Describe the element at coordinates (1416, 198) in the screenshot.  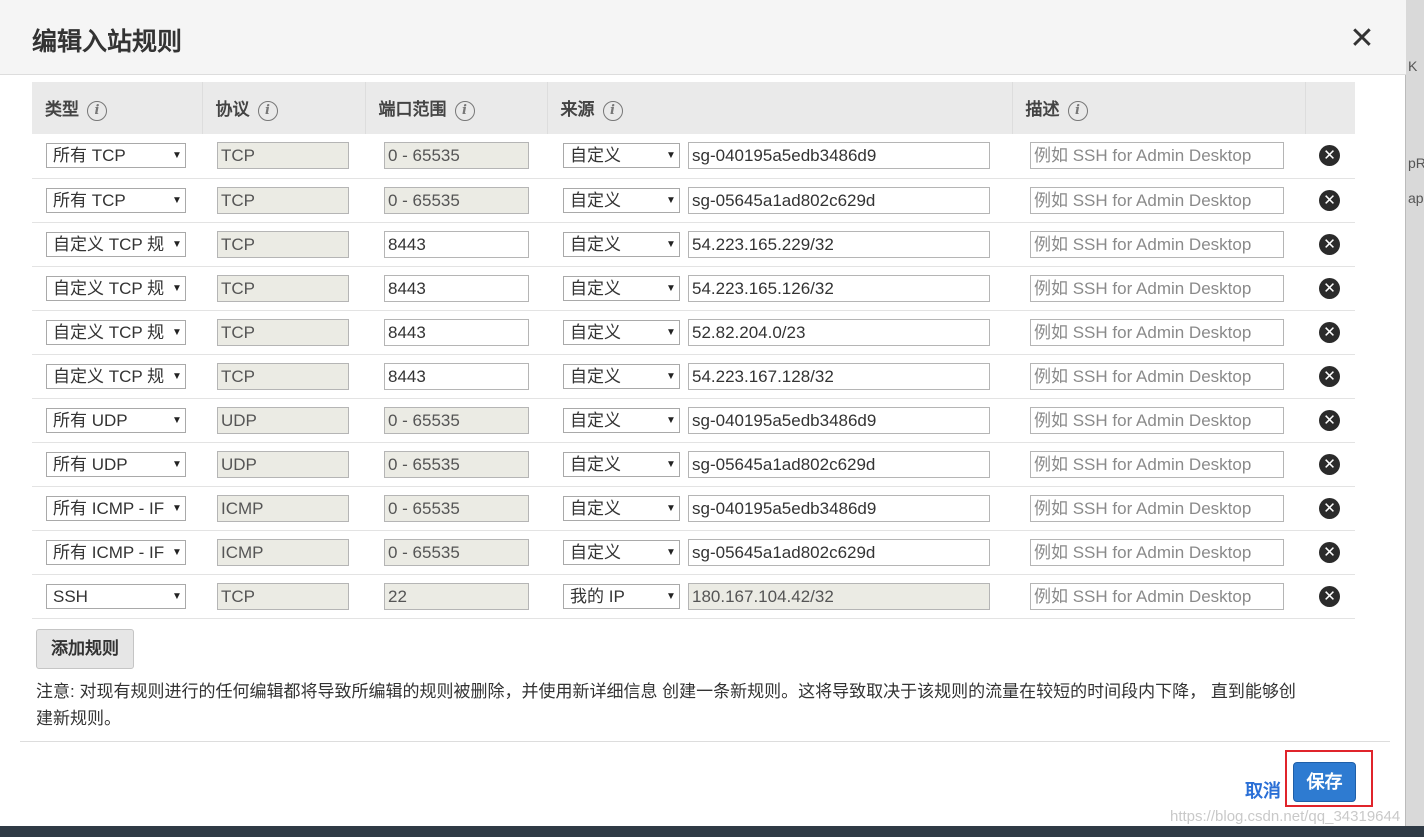
I see `background-fragment: ap` at that location.